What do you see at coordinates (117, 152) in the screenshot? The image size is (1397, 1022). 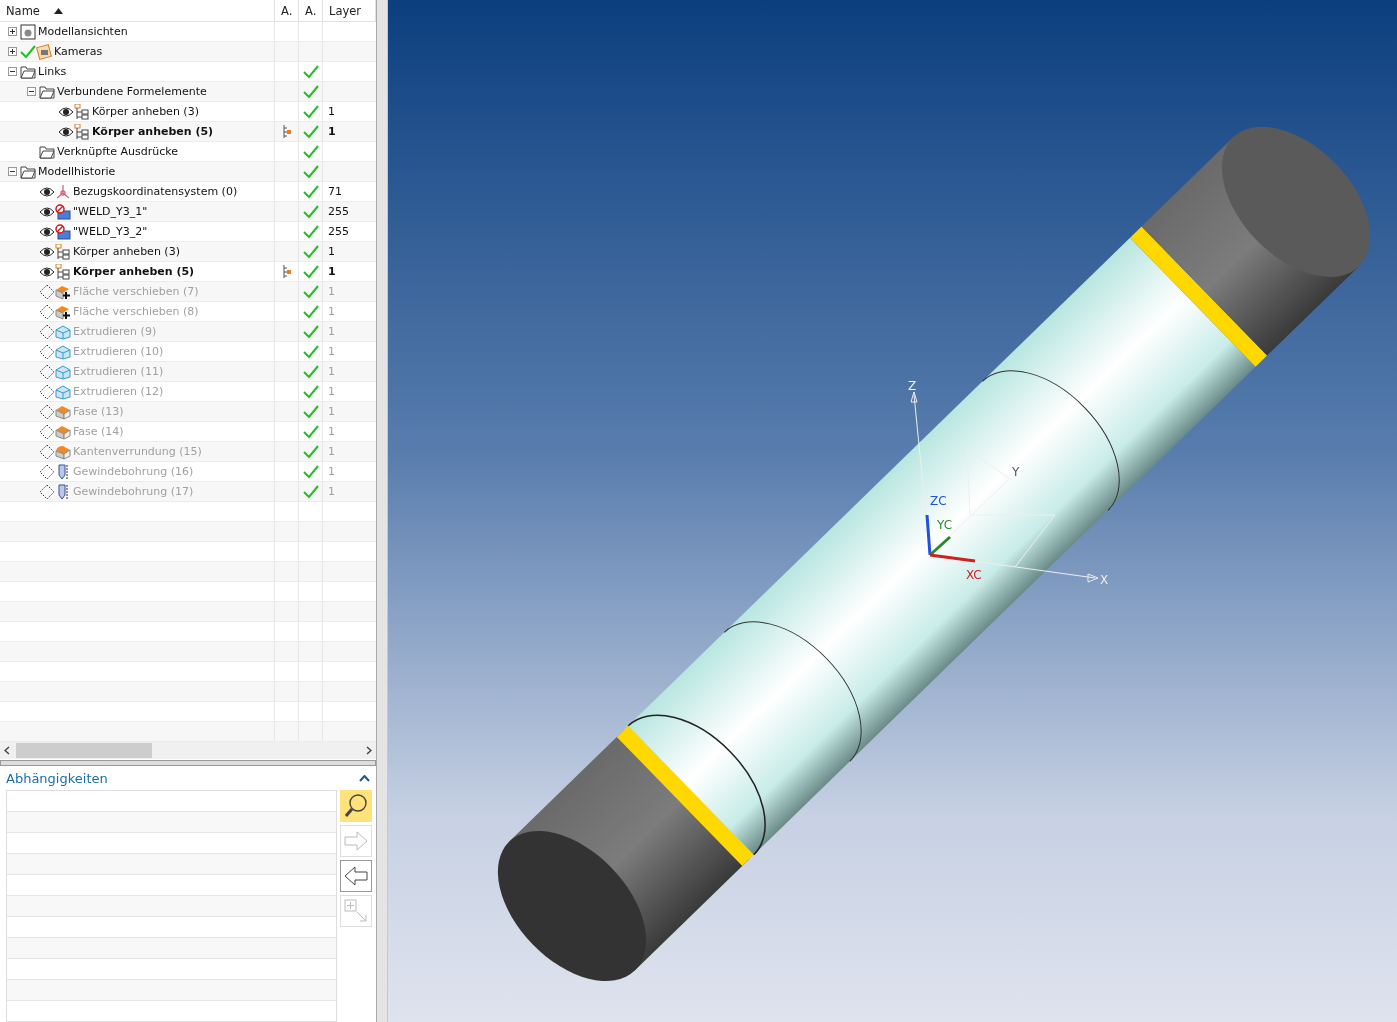 I see `tree-item-label: Verknüpfte Ausdrücke` at bounding box center [117, 152].